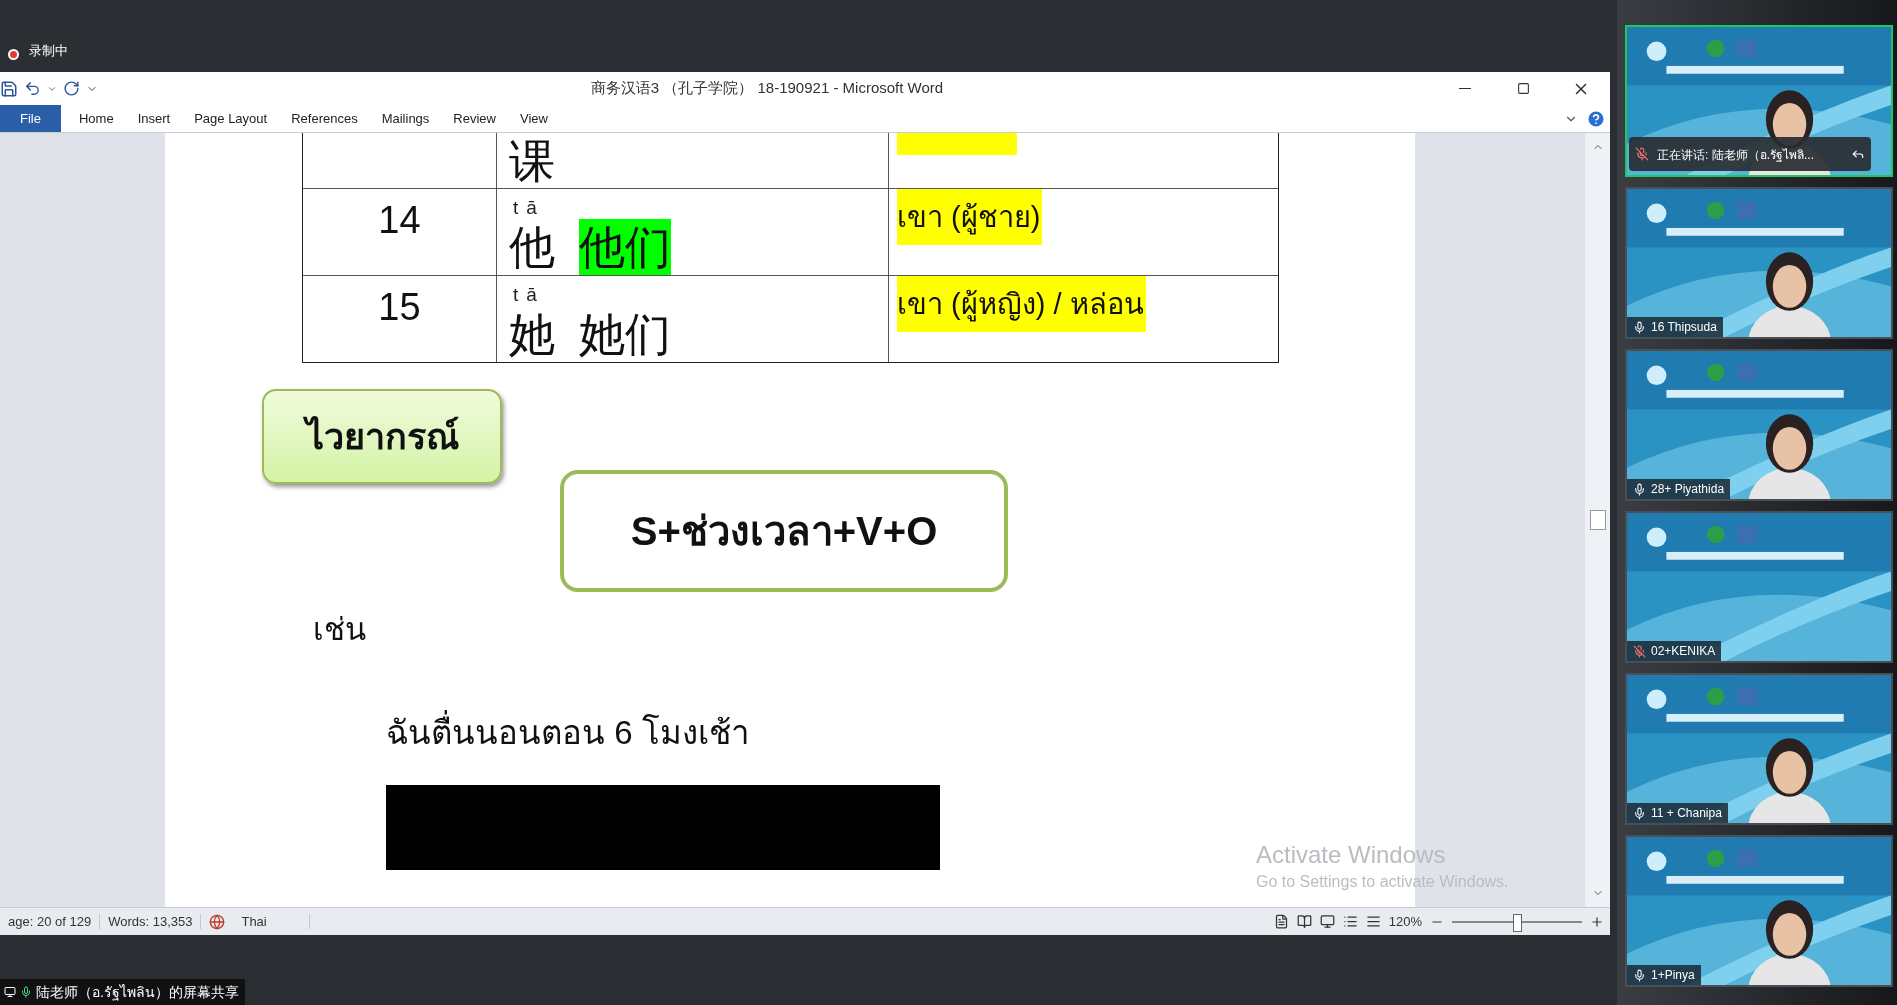 This screenshot has width=1897, height=1005. Describe the element at coordinates (1304, 921) in the screenshot. I see `reading-view-icon` at that location.